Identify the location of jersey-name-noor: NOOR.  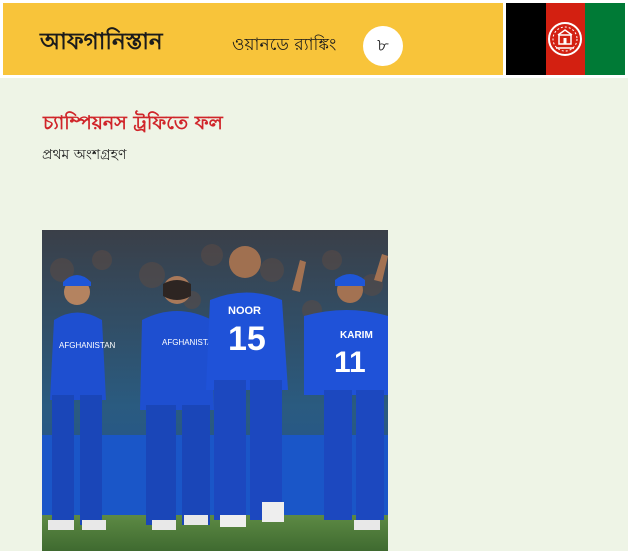
(244, 311).